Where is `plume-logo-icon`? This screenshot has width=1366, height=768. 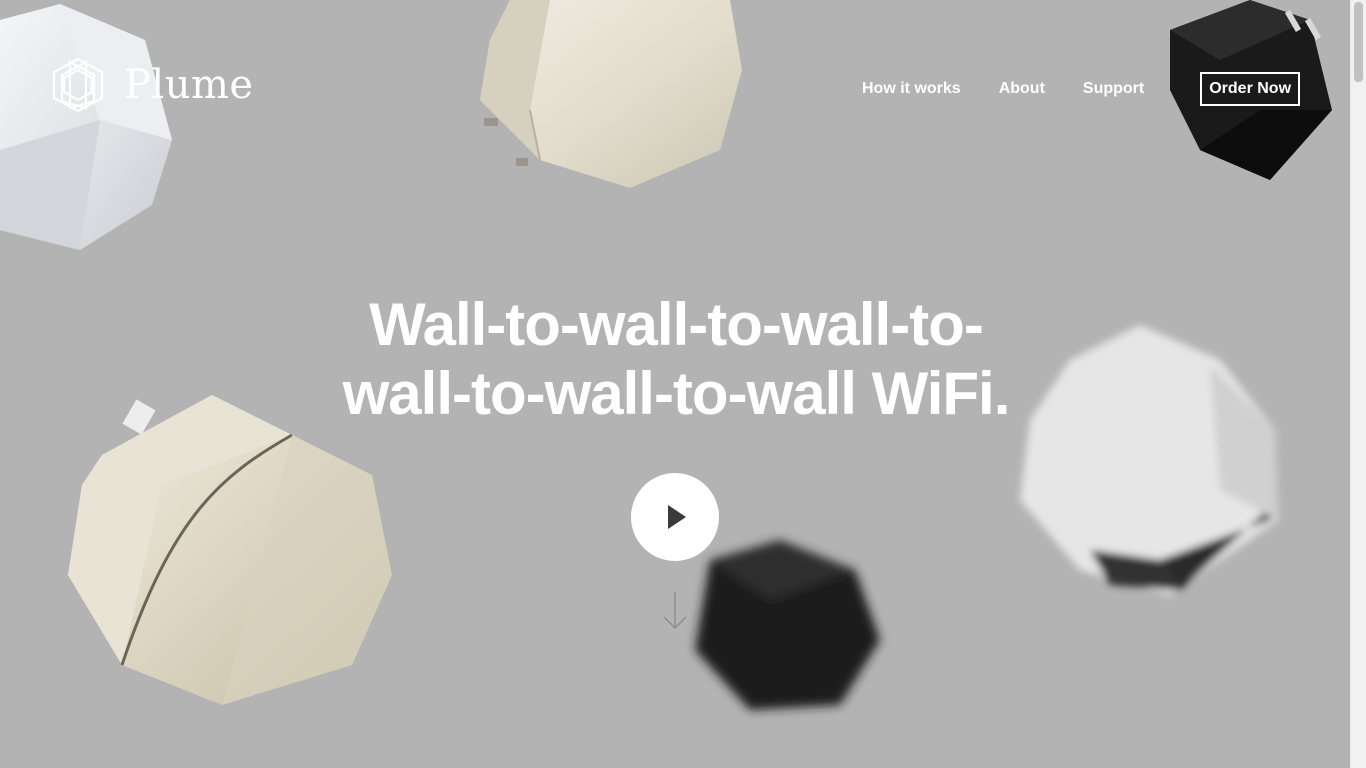 plume-logo-icon is located at coordinates (78, 85).